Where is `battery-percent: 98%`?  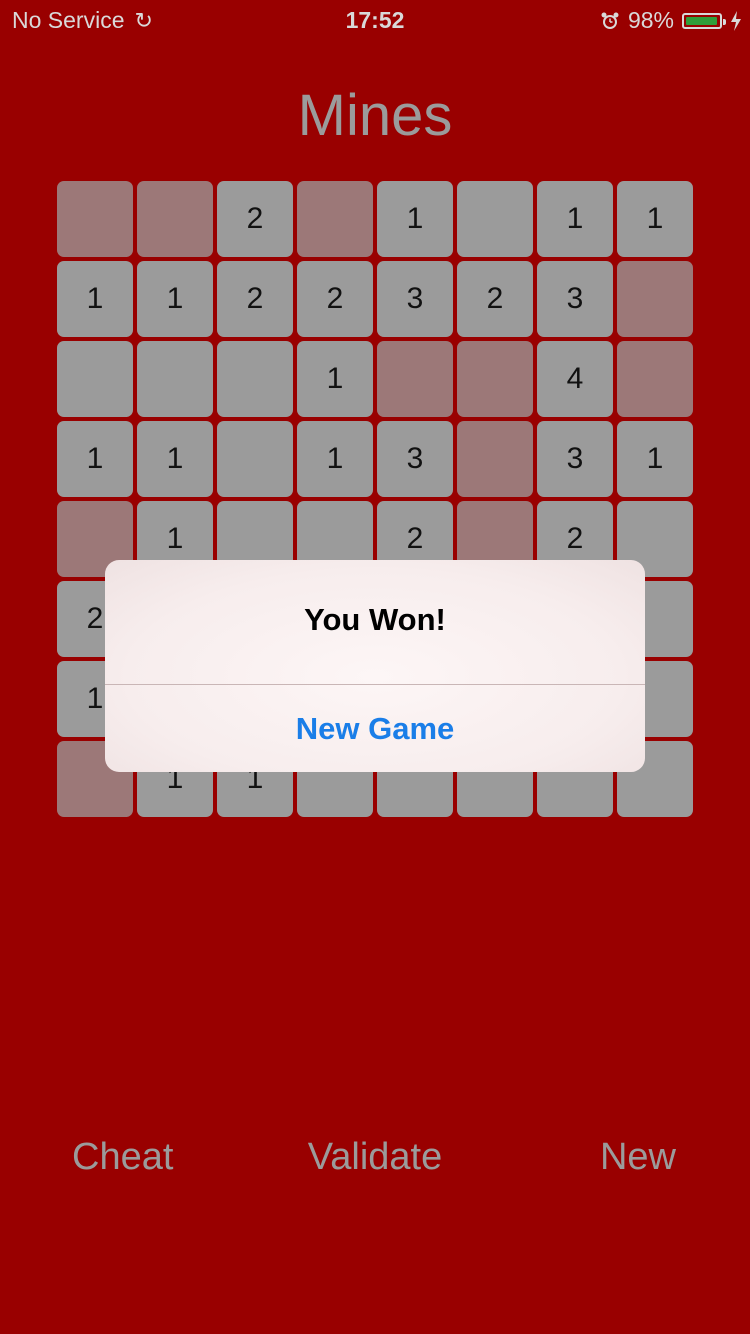
battery-percent: 98% is located at coordinates (650, 20).